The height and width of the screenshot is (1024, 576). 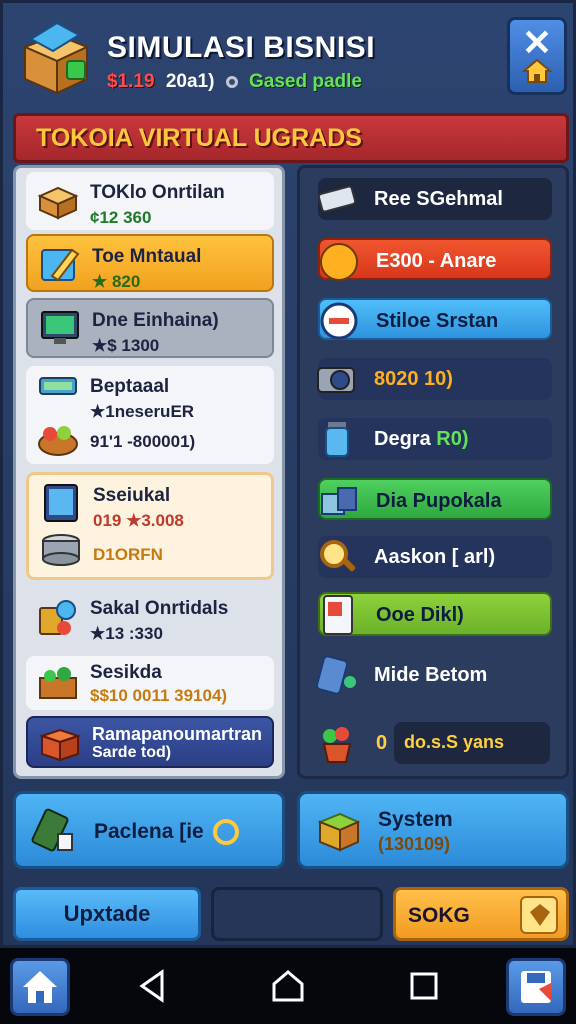 I want to click on coin-icon, so click(x=226, y=832).